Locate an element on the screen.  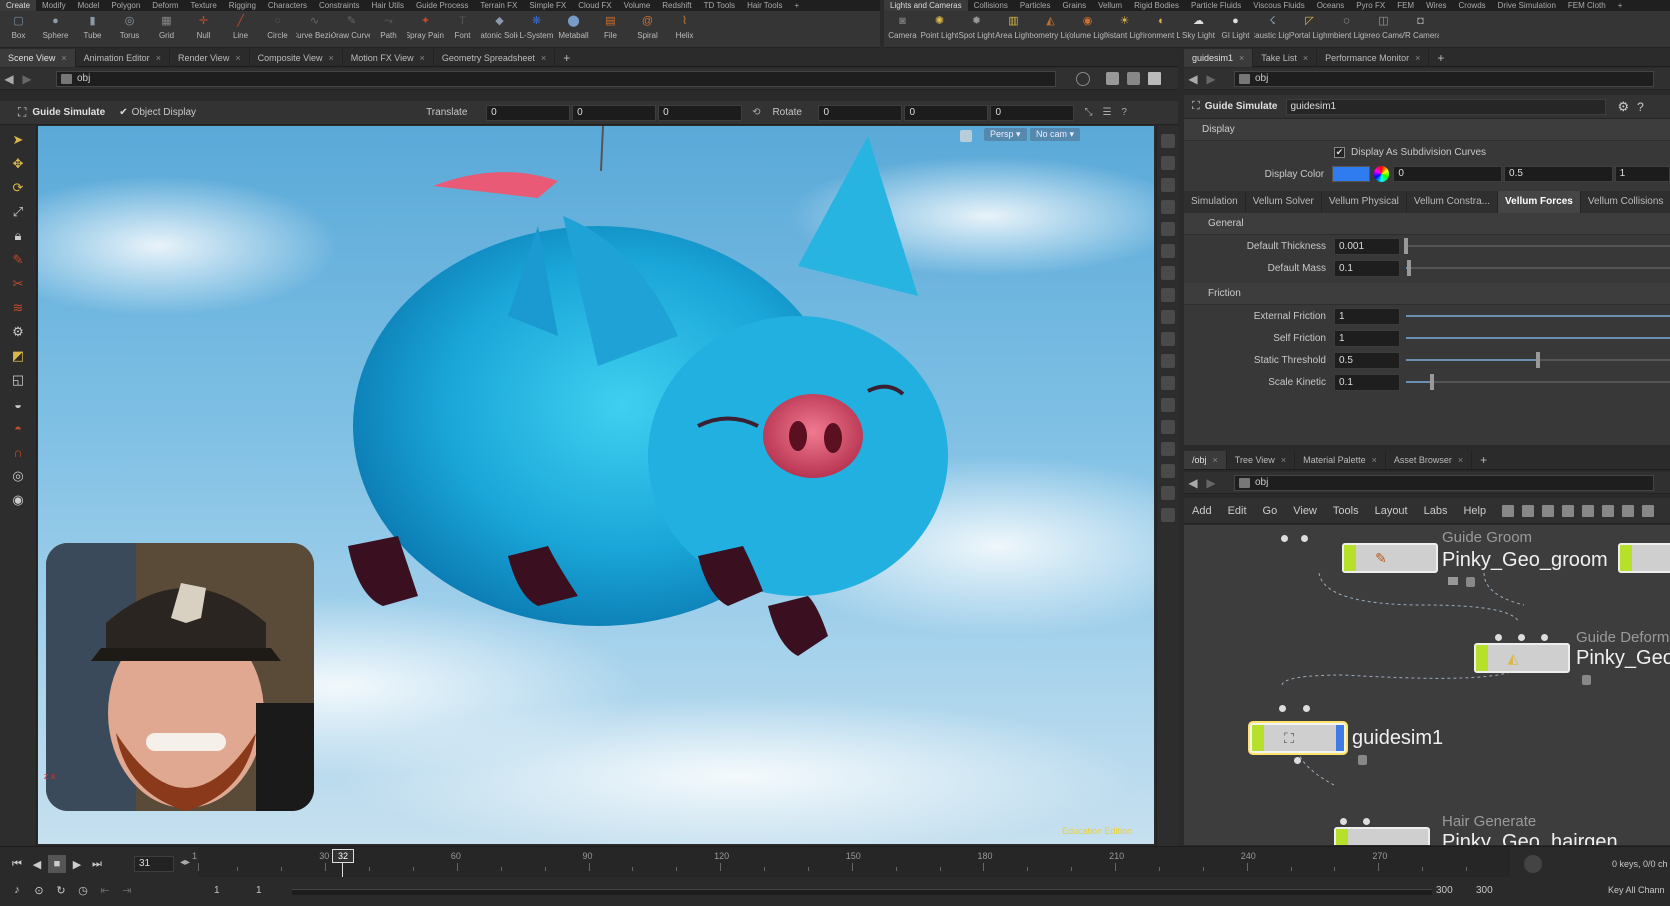
color-wheel-icon is located at coordinates (1381, 174).